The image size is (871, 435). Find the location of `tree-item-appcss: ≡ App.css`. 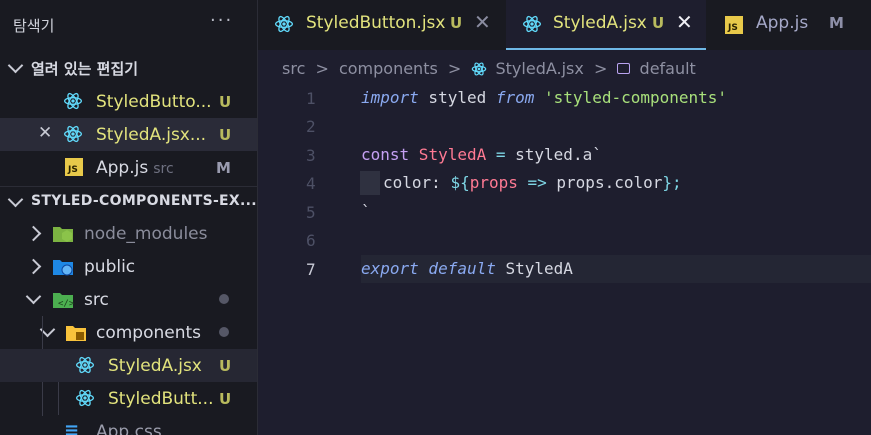

tree-item-appcss: ≡ App.css is located at coordinates (128, 425).